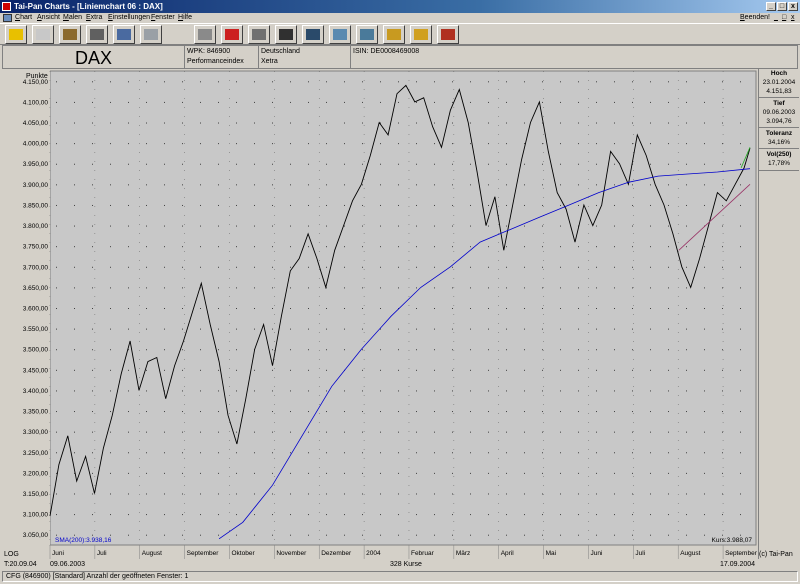 The image size is (800, 584). I want to click on menu-extra: Extra, so click(94, 18).